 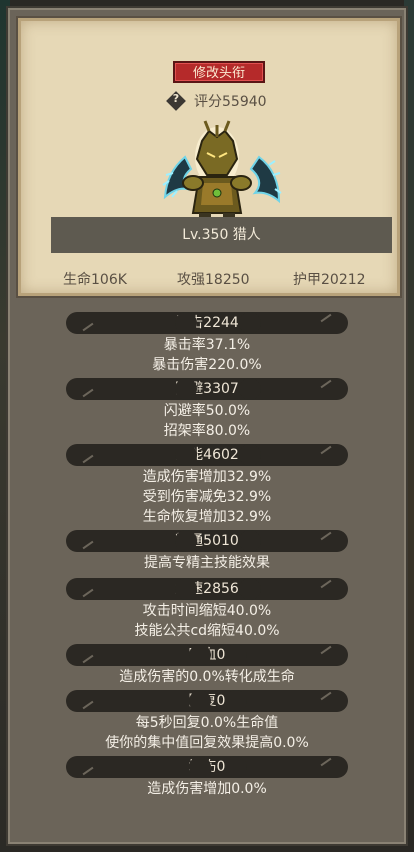 I want to click on stat-line: 造成伤害增加32.9%, so click(x=207, y=477).